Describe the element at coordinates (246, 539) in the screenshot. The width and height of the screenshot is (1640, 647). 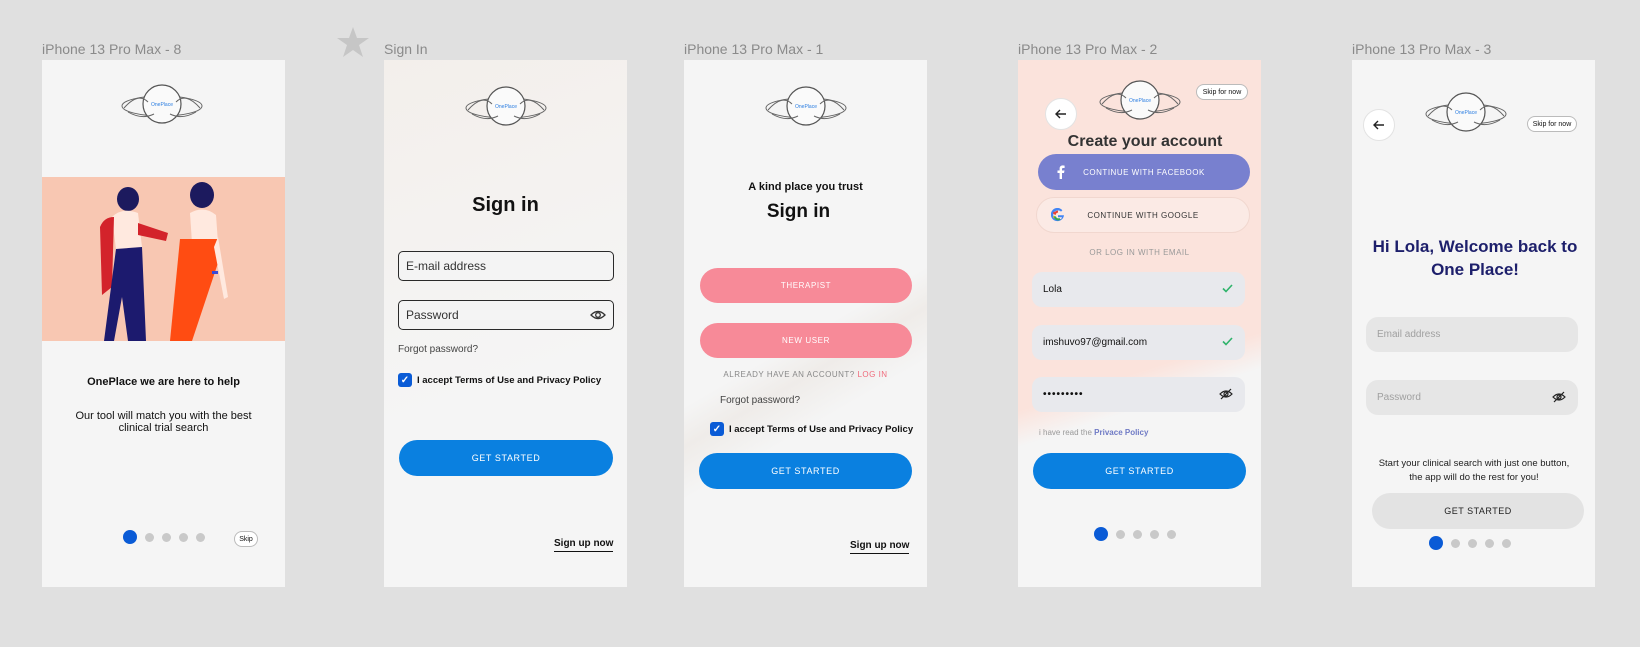
I see `skip-button: Skip` at that location.